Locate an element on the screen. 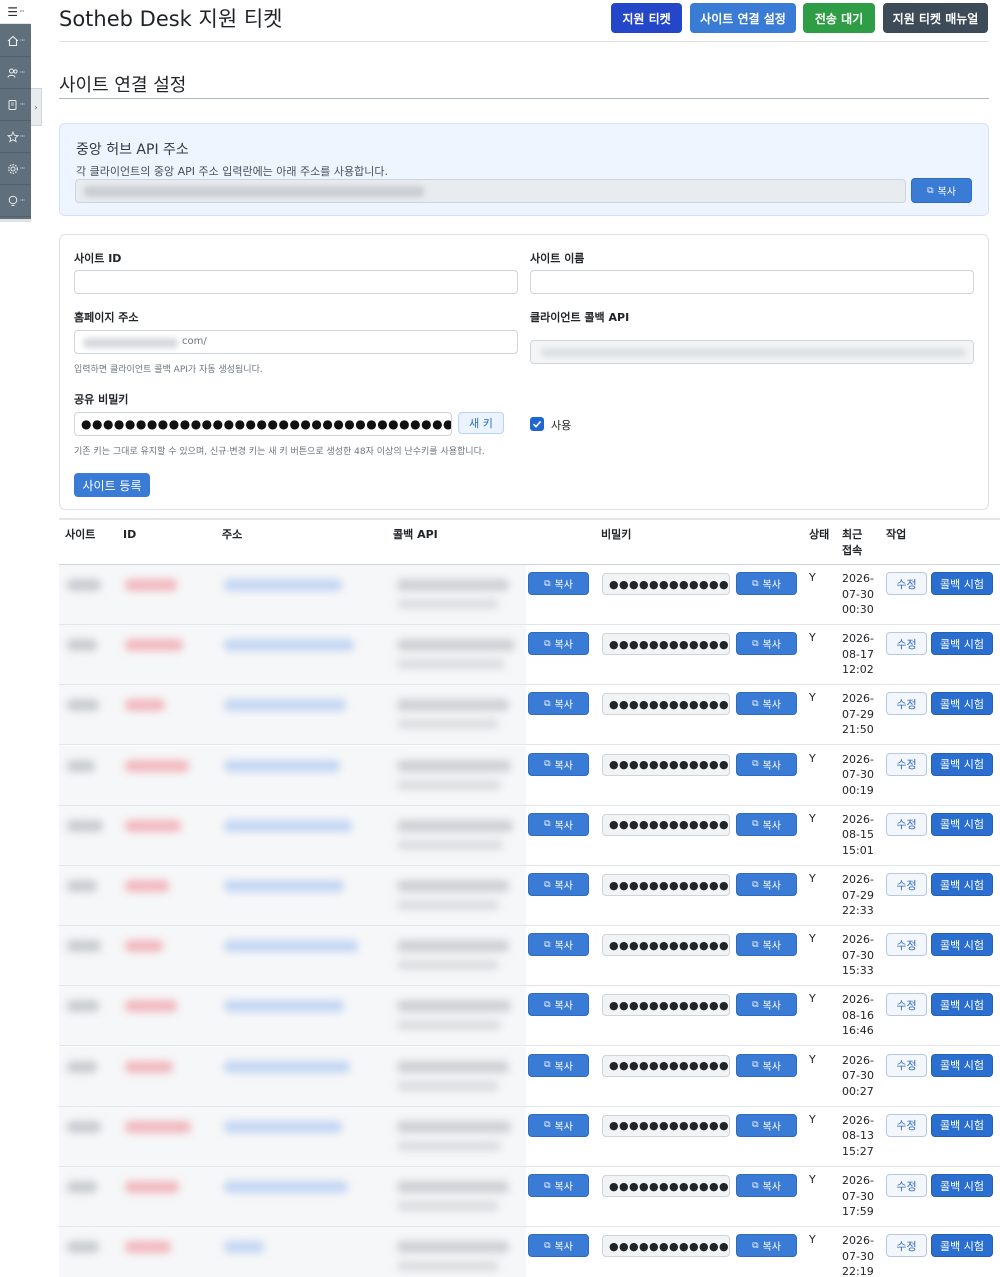 This screenshot has width=1000, height=1277. copy-label: 복사 is located at coordinates (771, 826).